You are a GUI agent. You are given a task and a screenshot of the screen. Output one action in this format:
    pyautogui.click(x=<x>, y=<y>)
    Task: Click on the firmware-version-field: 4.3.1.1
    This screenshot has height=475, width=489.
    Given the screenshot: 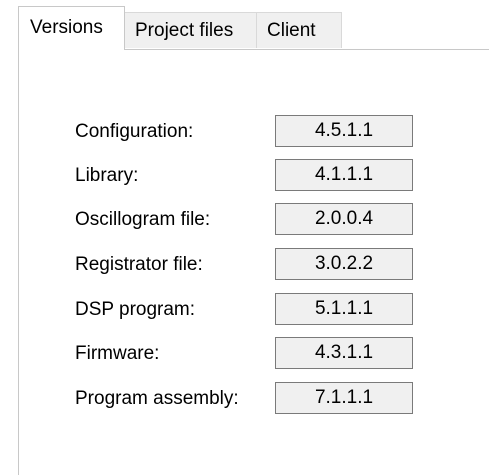 What is the action you would take?
    pyautogui.click(x=344, y=353)
    